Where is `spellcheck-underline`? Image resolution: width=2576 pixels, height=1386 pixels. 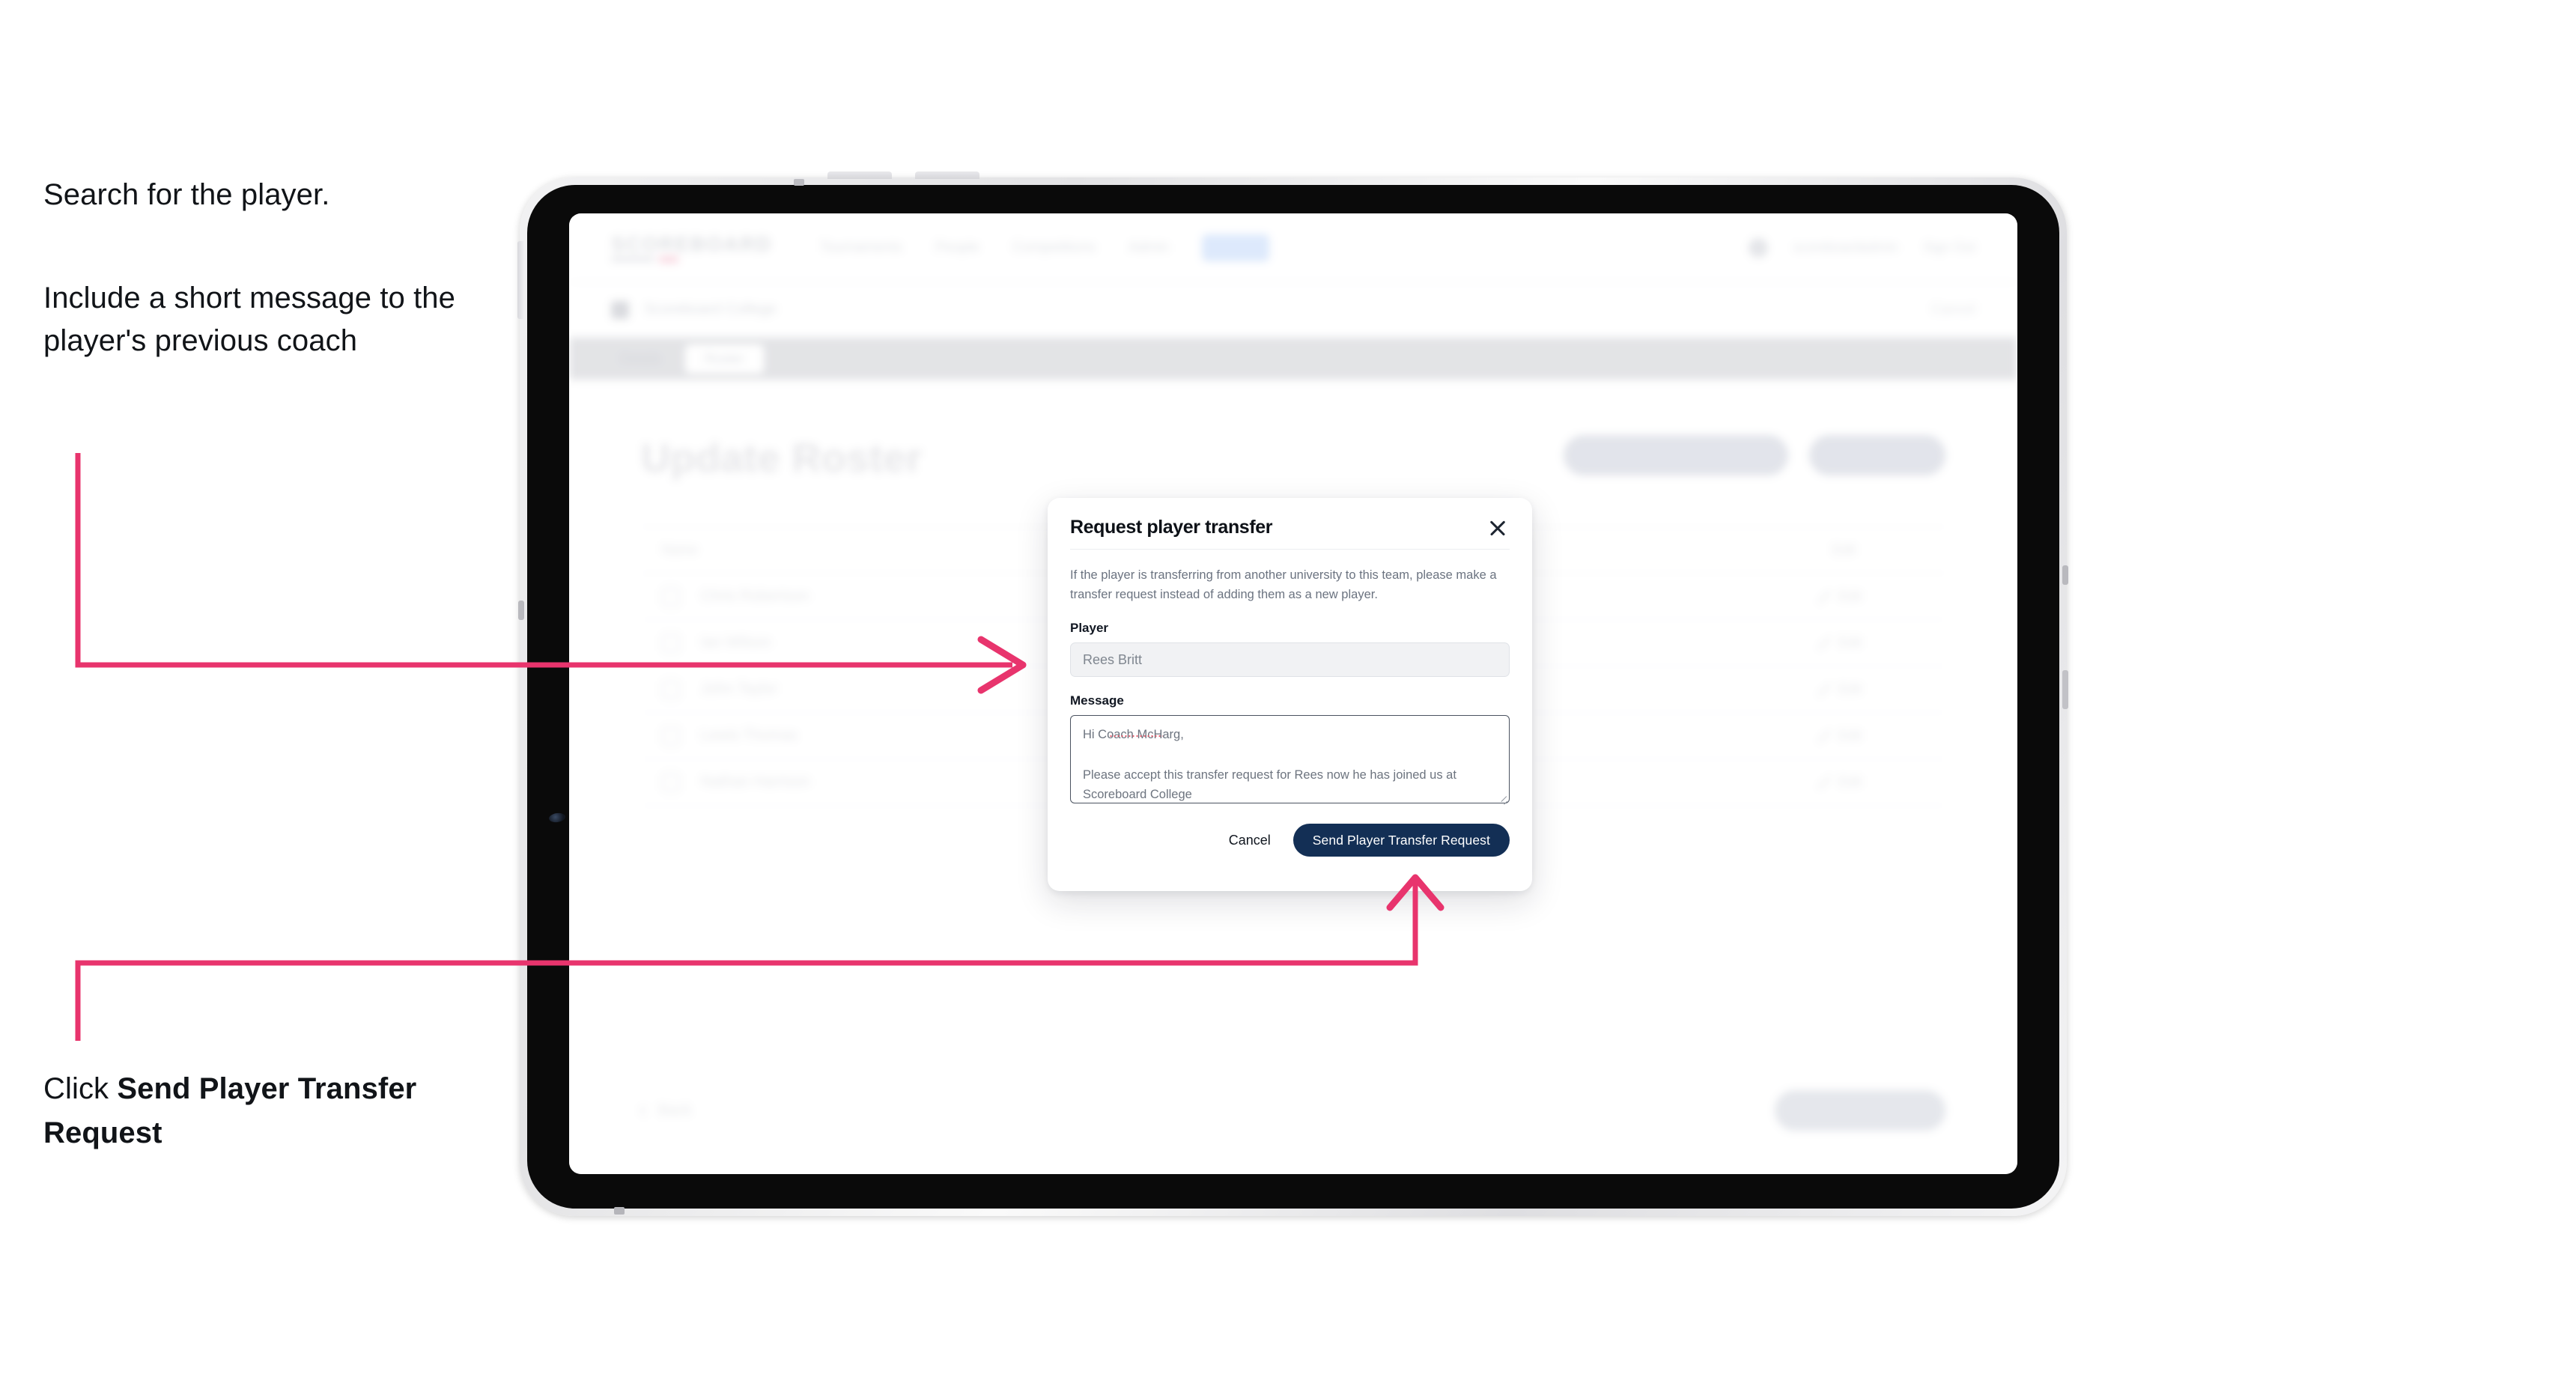
spellcheck-underline is located at coordinates (1136, 736).